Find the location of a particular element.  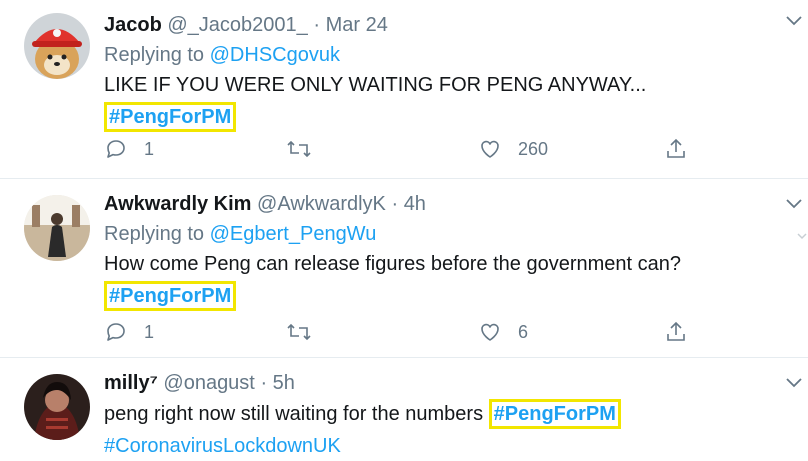

person-photo-avatar-icon is located at coordinates (57, 228).